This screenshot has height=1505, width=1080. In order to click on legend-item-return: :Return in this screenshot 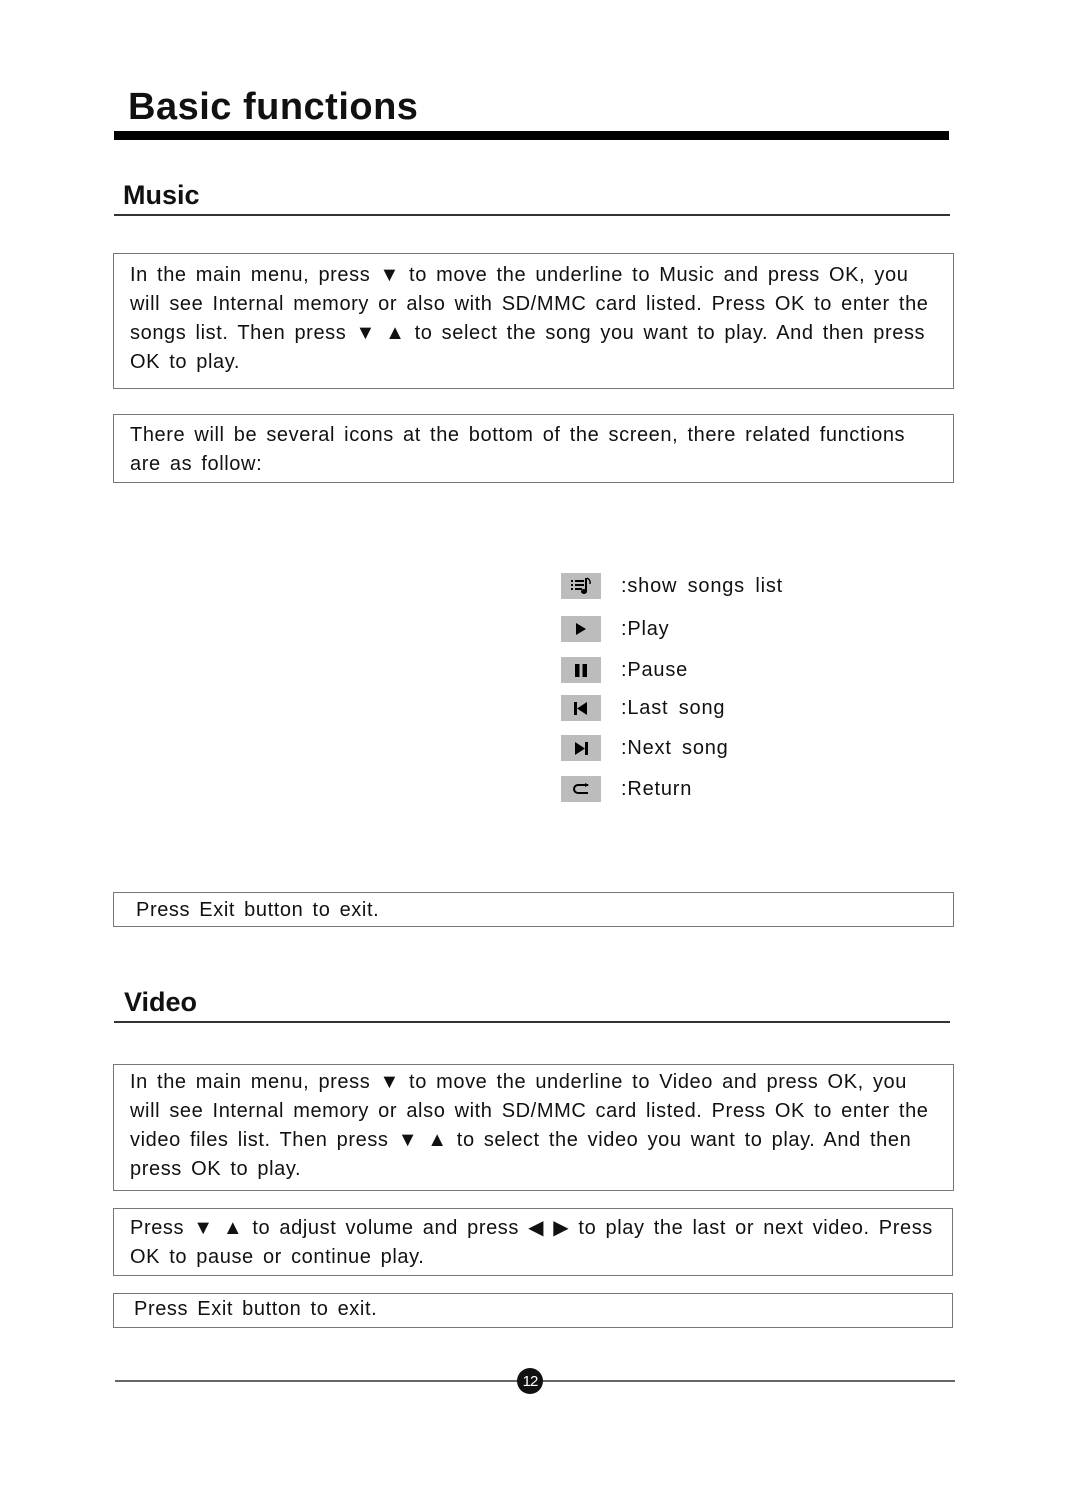, I will do `click(626, 789)`.